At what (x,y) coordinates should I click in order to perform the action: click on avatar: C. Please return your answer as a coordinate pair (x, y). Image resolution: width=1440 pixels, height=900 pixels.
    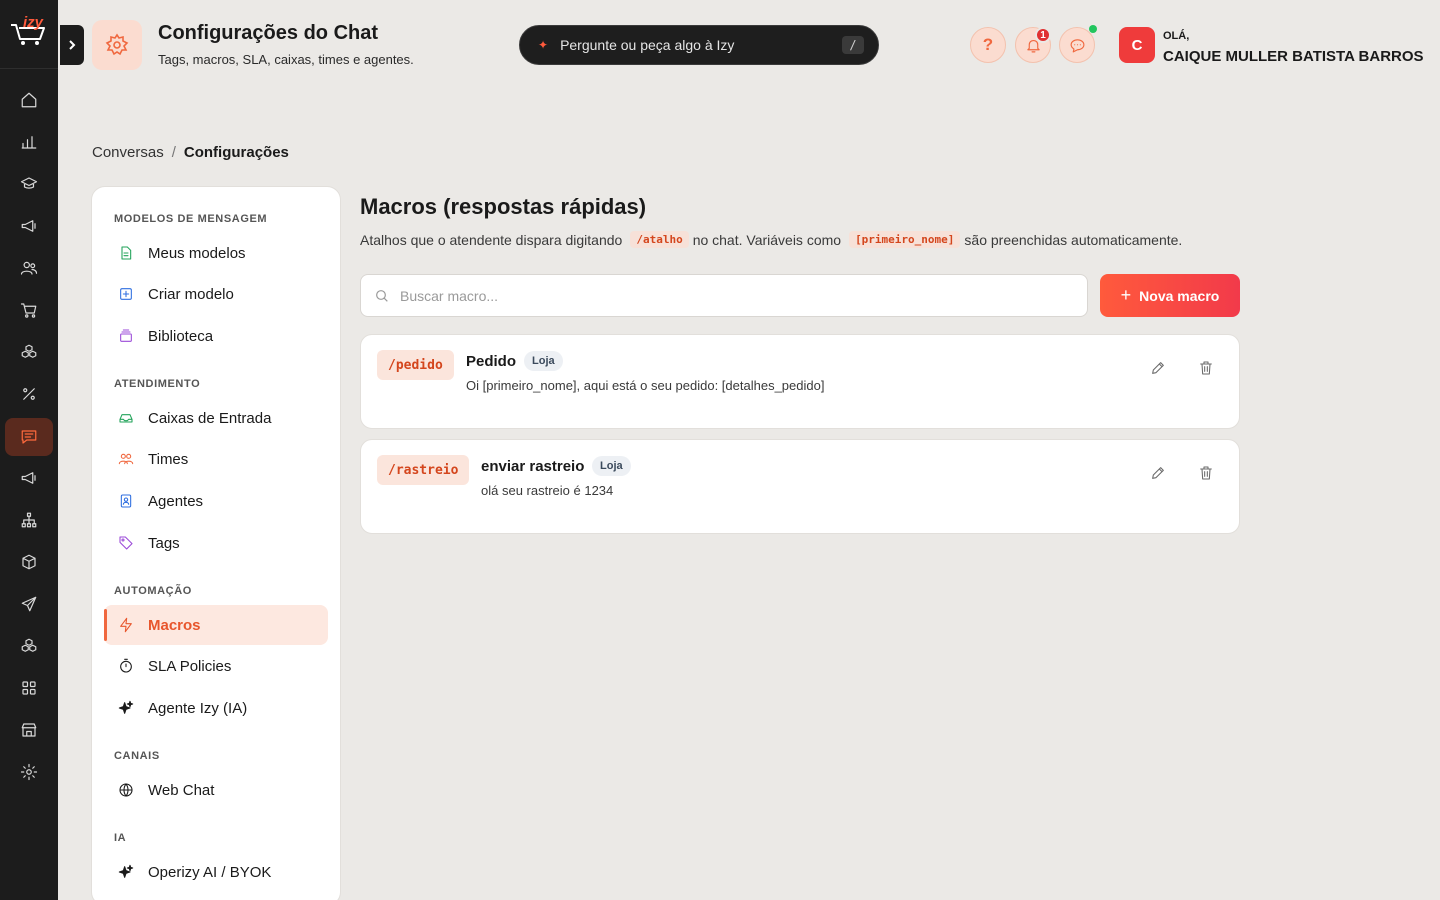
    Looking at the image, I should click on (1137, 45).